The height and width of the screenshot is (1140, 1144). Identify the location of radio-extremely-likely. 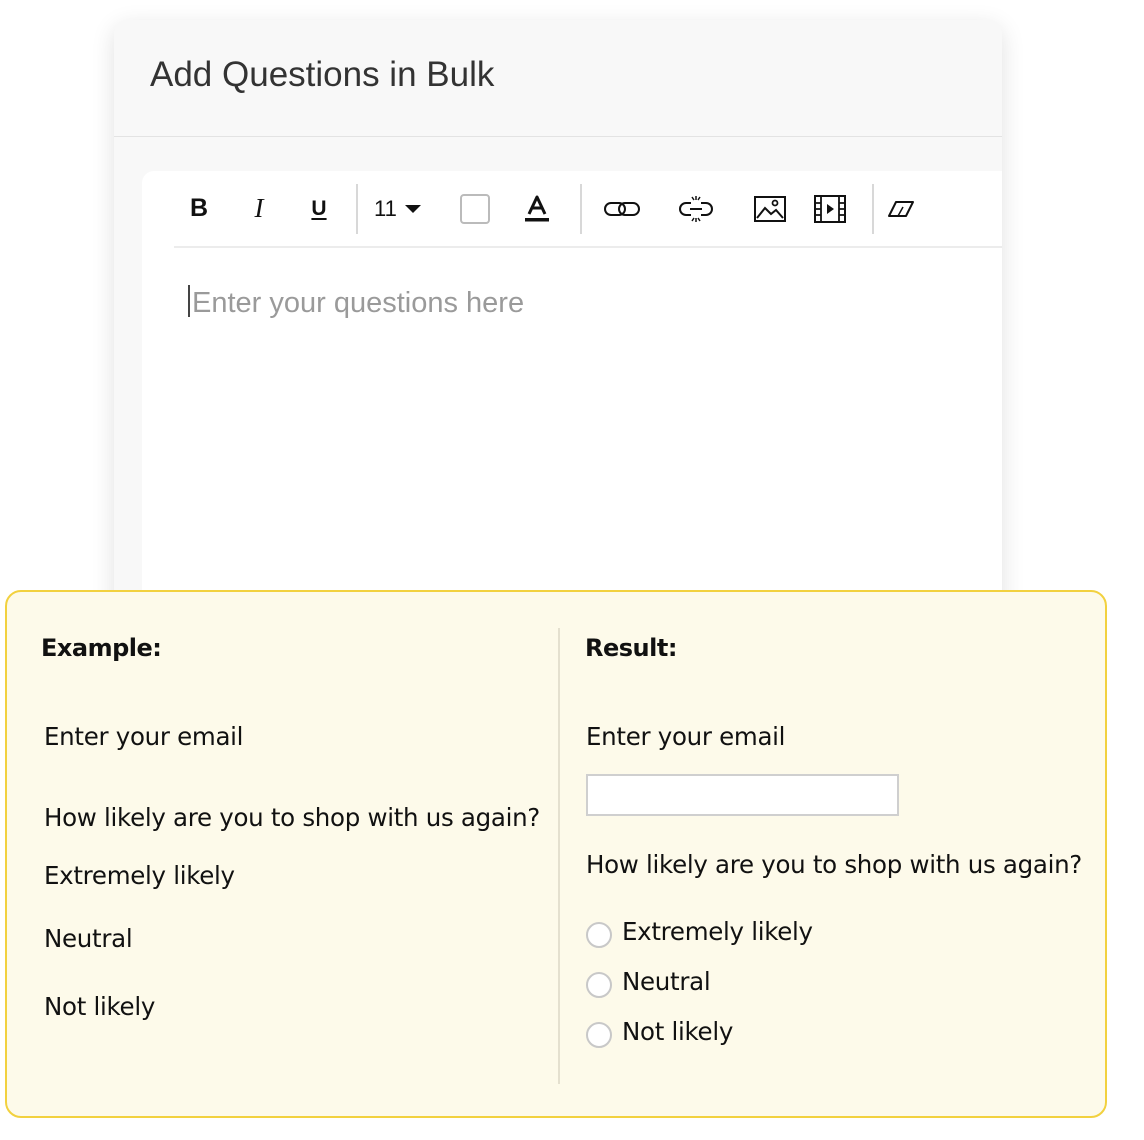
(599, 935).